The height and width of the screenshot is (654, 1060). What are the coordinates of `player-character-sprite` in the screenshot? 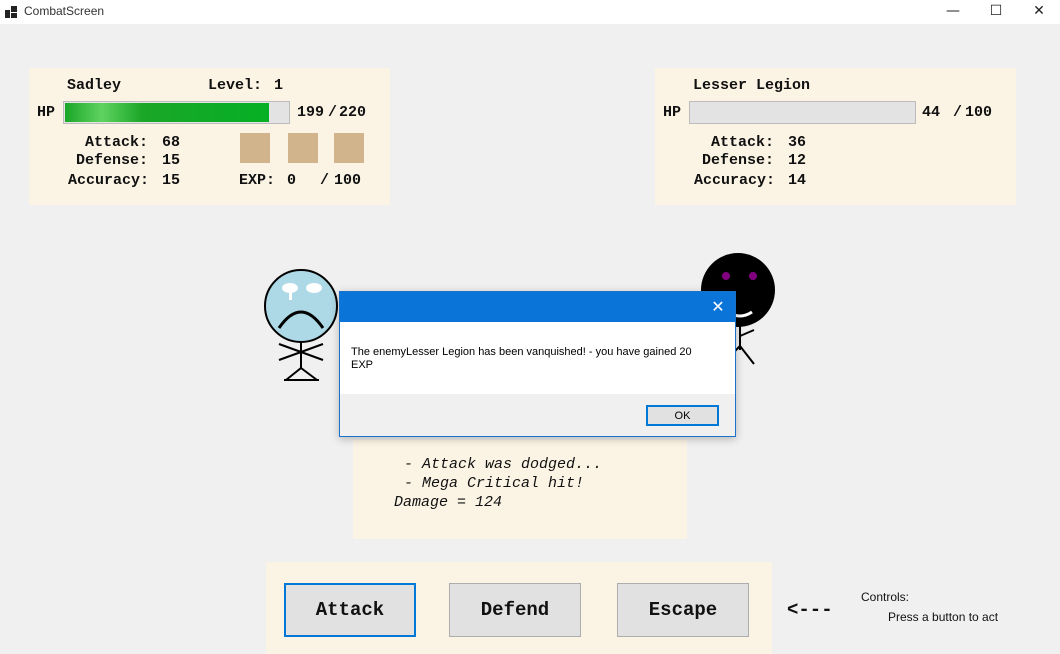 It's located at (301, 325).